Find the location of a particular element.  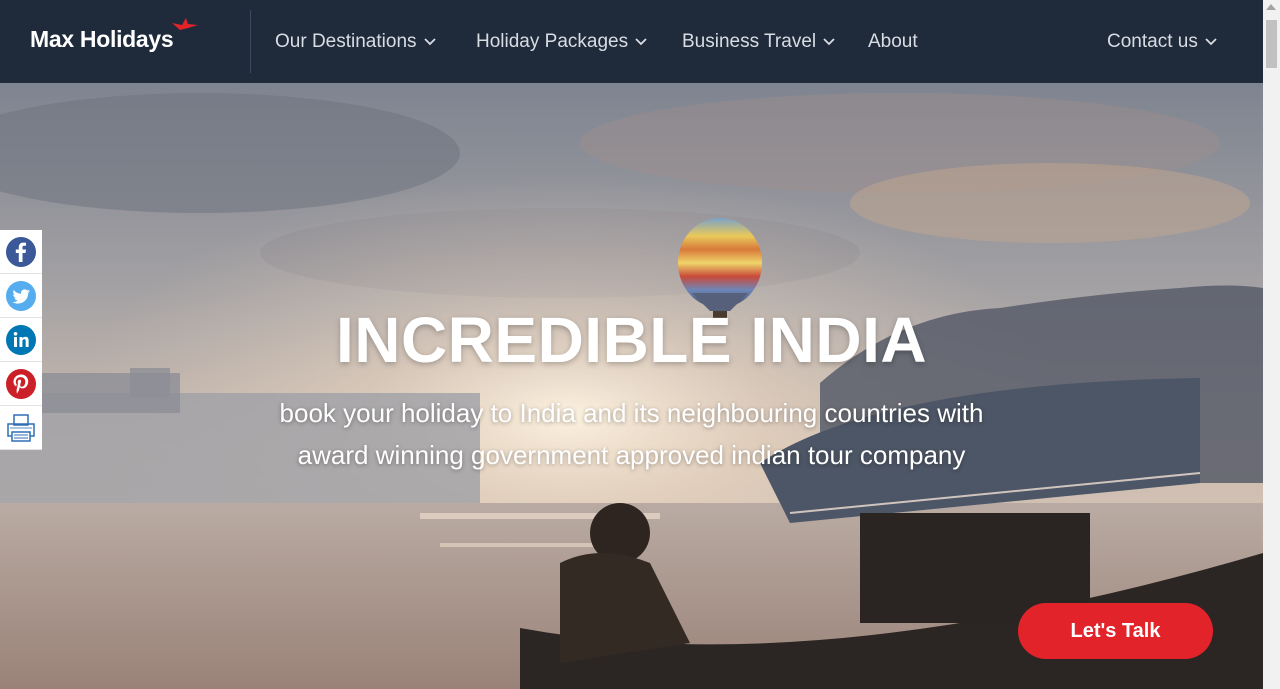

header-divider is located at coordinates (250, 41).